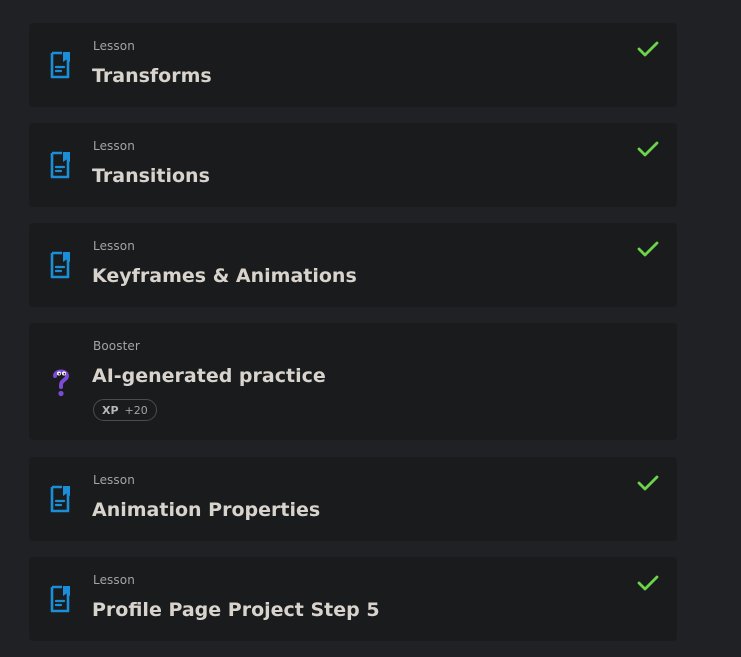  What do you see at coordinates (61, 383) in the screenshot?
I see `question-mark-icon` at bounding box center [61, 383].